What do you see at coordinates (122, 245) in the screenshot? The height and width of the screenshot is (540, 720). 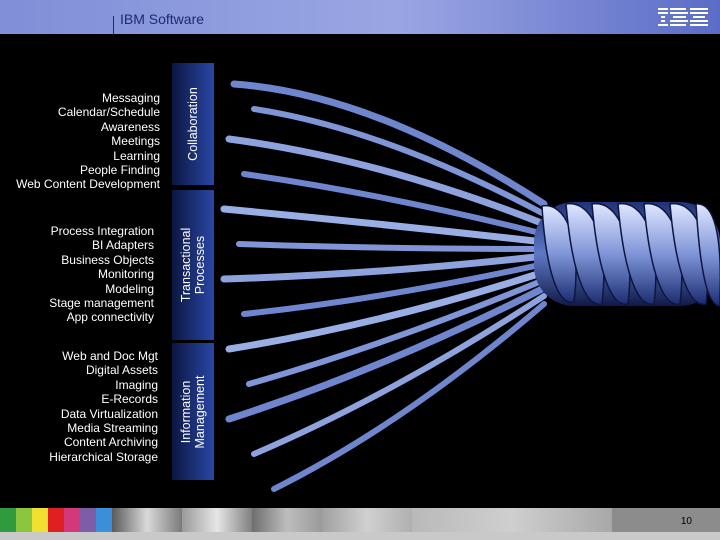 I see `list-item: BI Adapters` at bounding box center [122, 245].